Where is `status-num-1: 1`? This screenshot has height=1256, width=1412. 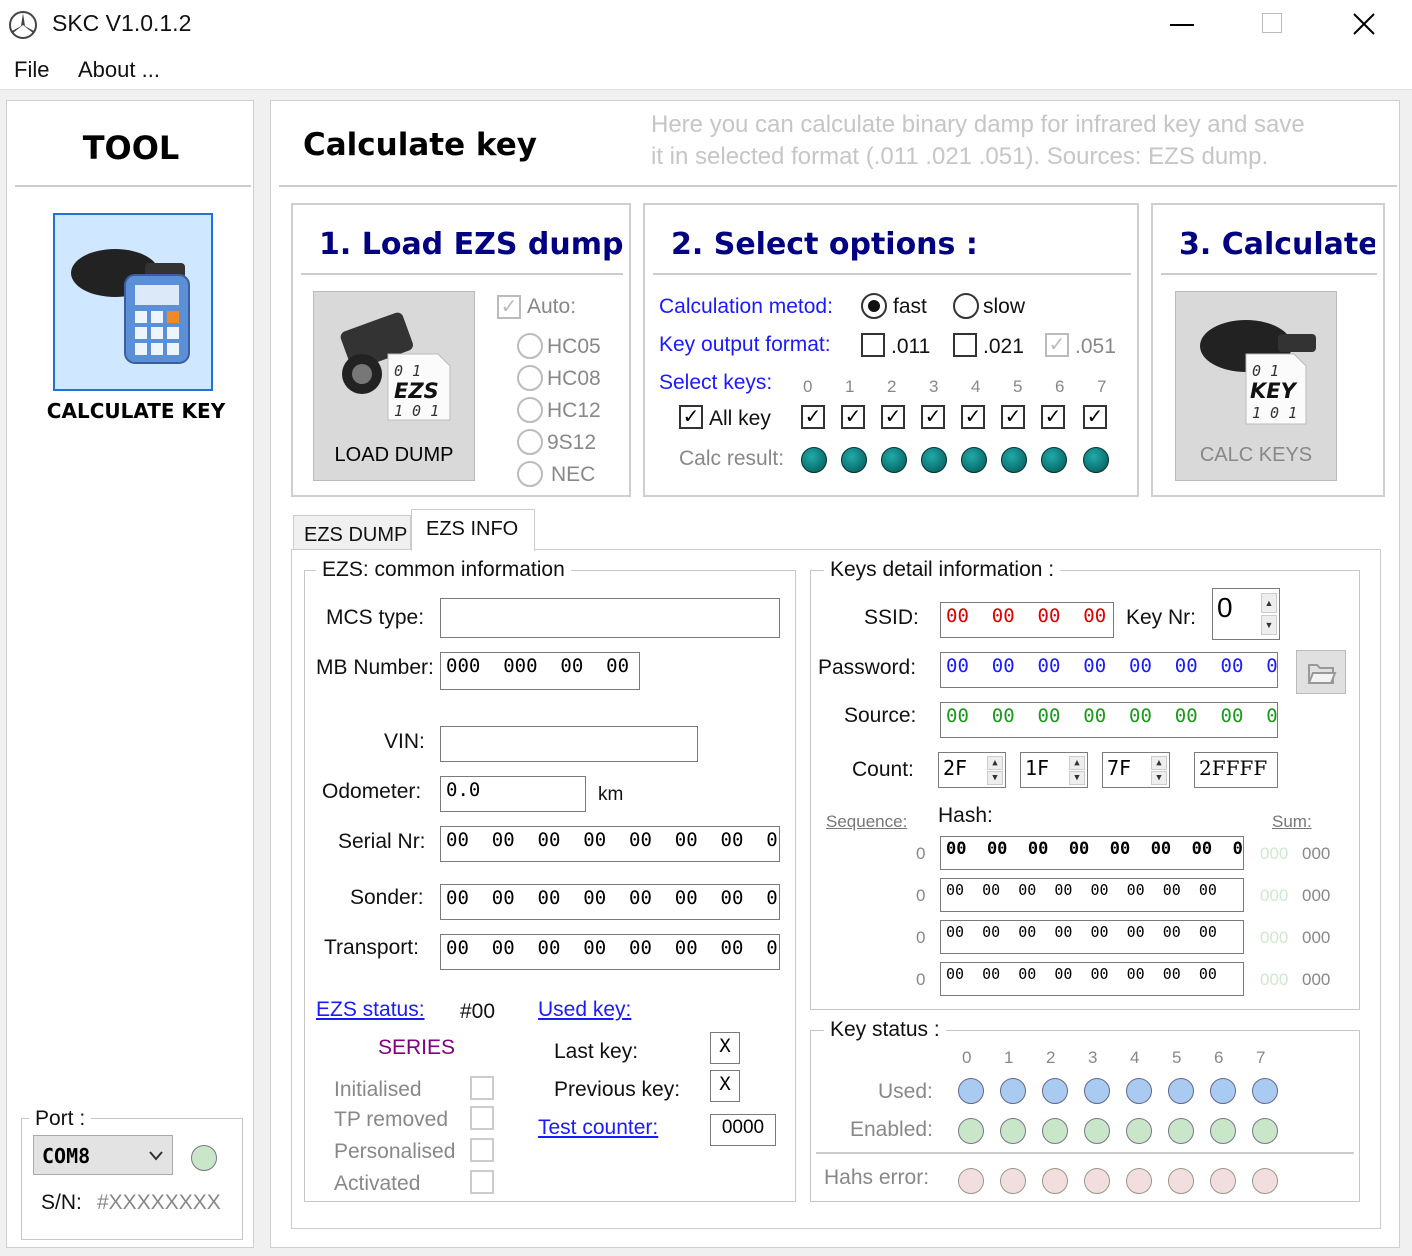
status-num-1: 1 is located at coordinates (1009, 1057).